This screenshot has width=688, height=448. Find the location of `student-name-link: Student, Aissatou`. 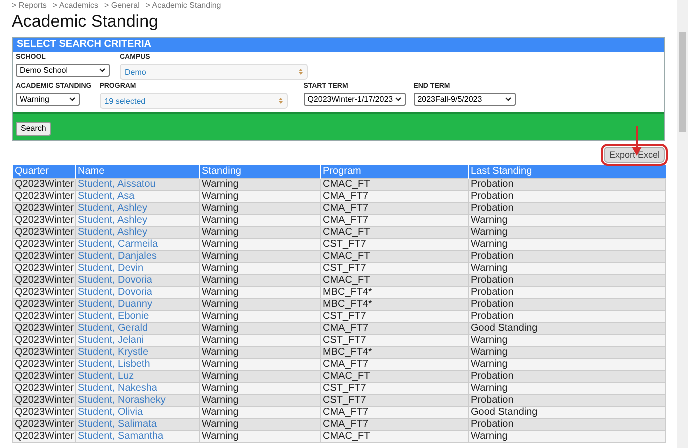

student-name-link: Student, Aissatou is located at coordinates (138, 184).